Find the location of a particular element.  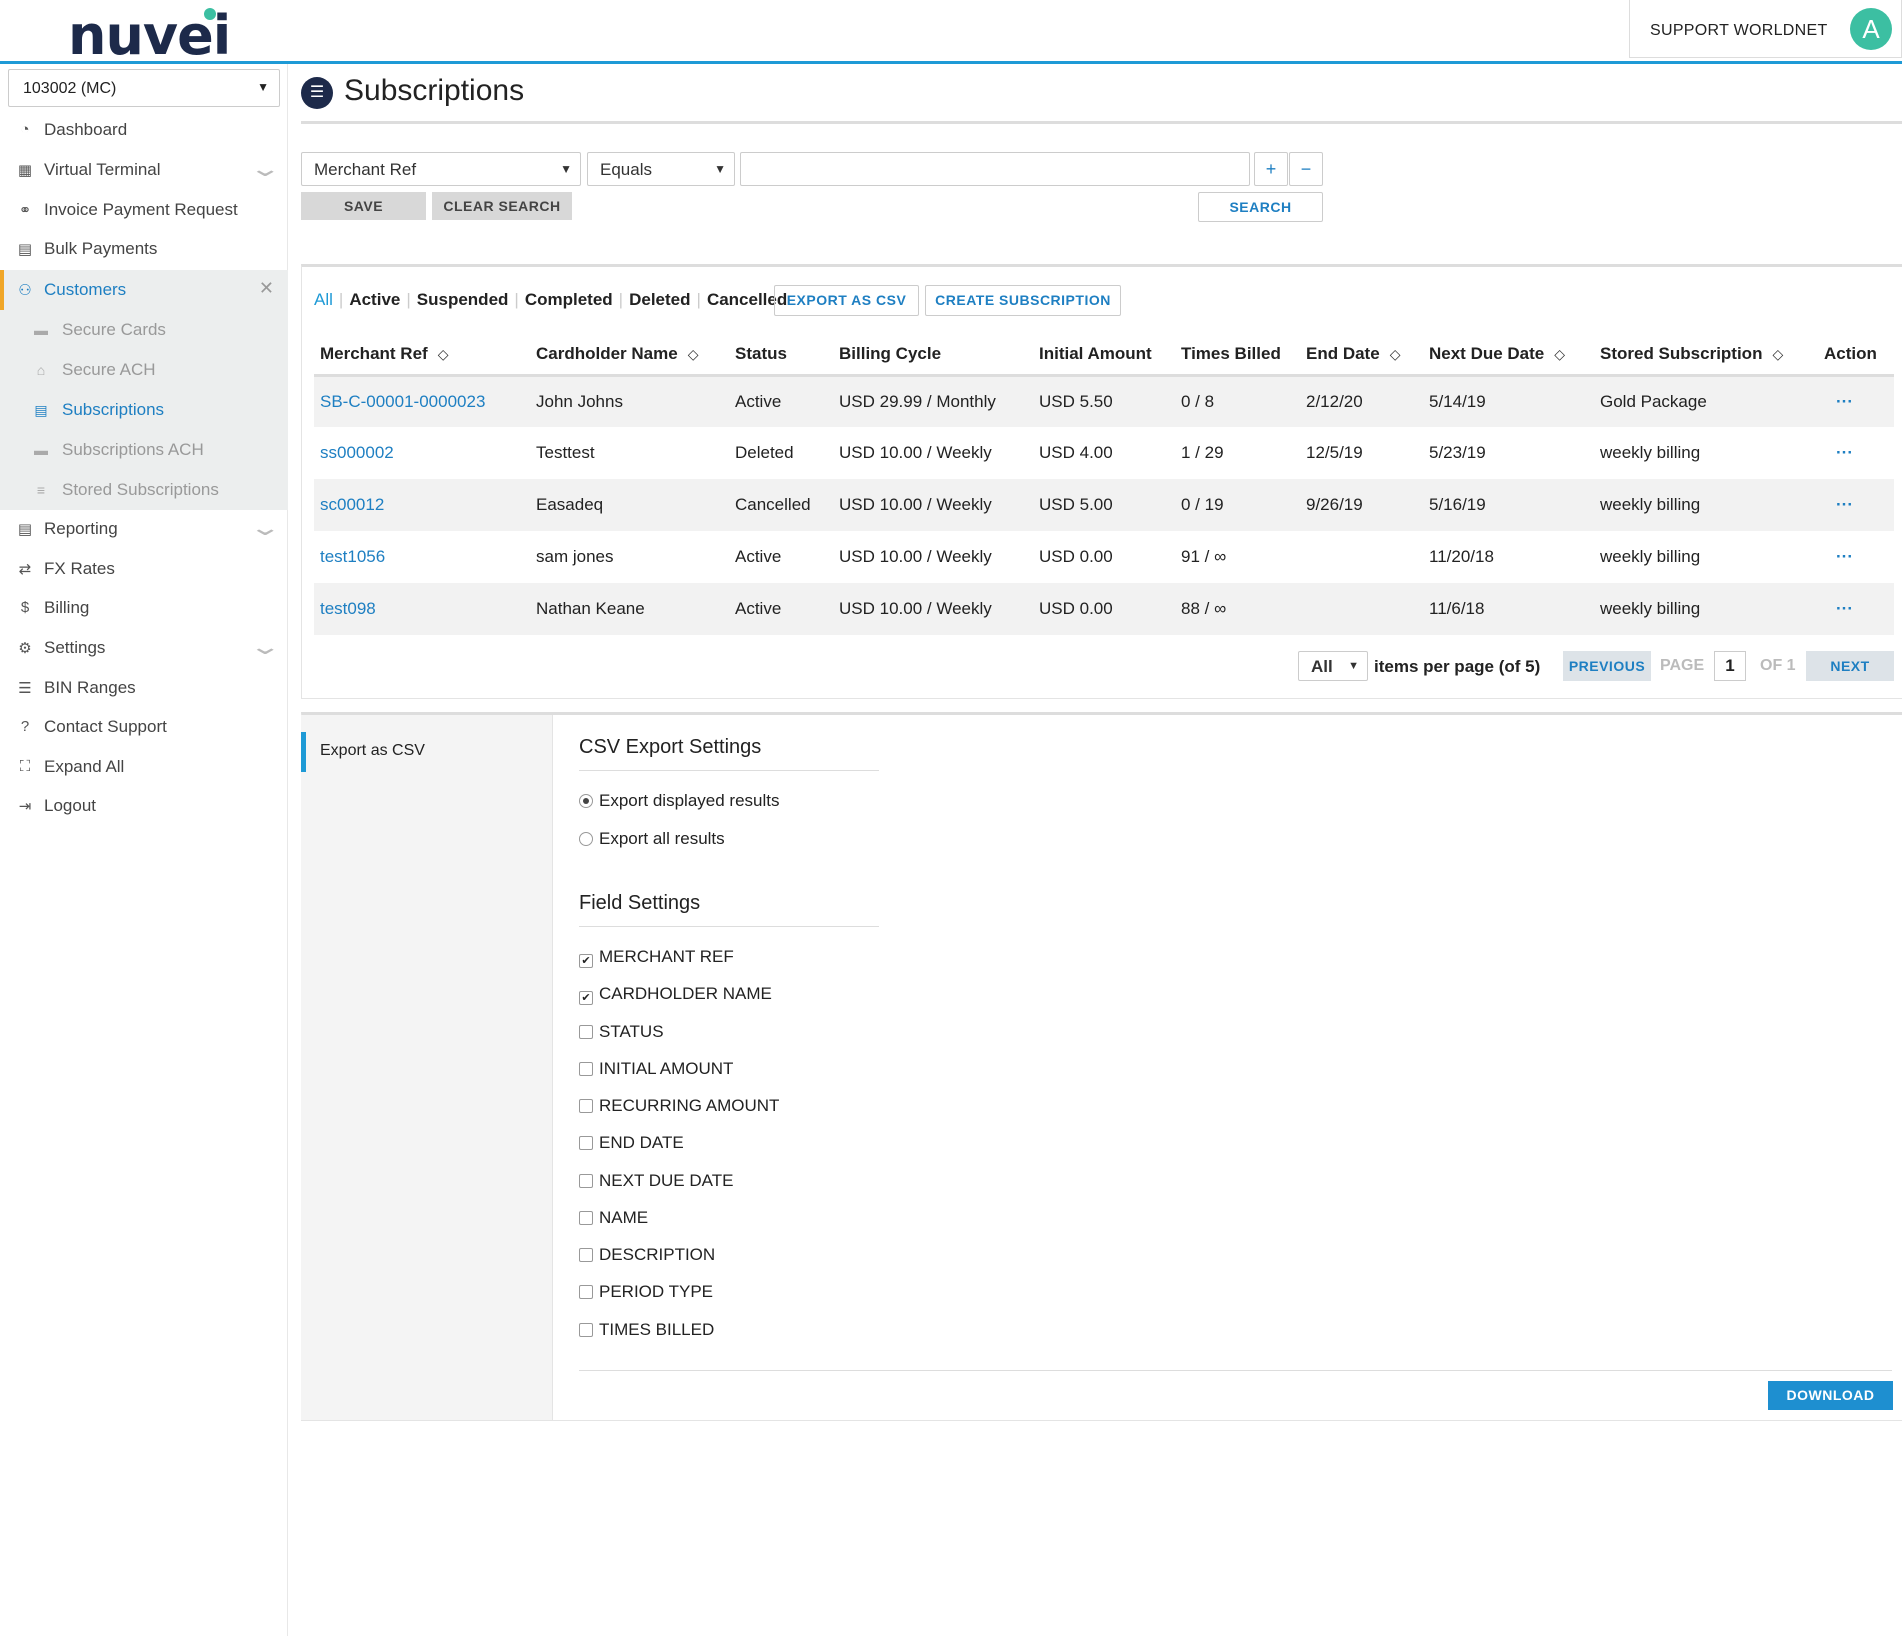

field-checkbox-recurring-amount: RECURRING AMOUNT is located at coordinates (679, 1106).